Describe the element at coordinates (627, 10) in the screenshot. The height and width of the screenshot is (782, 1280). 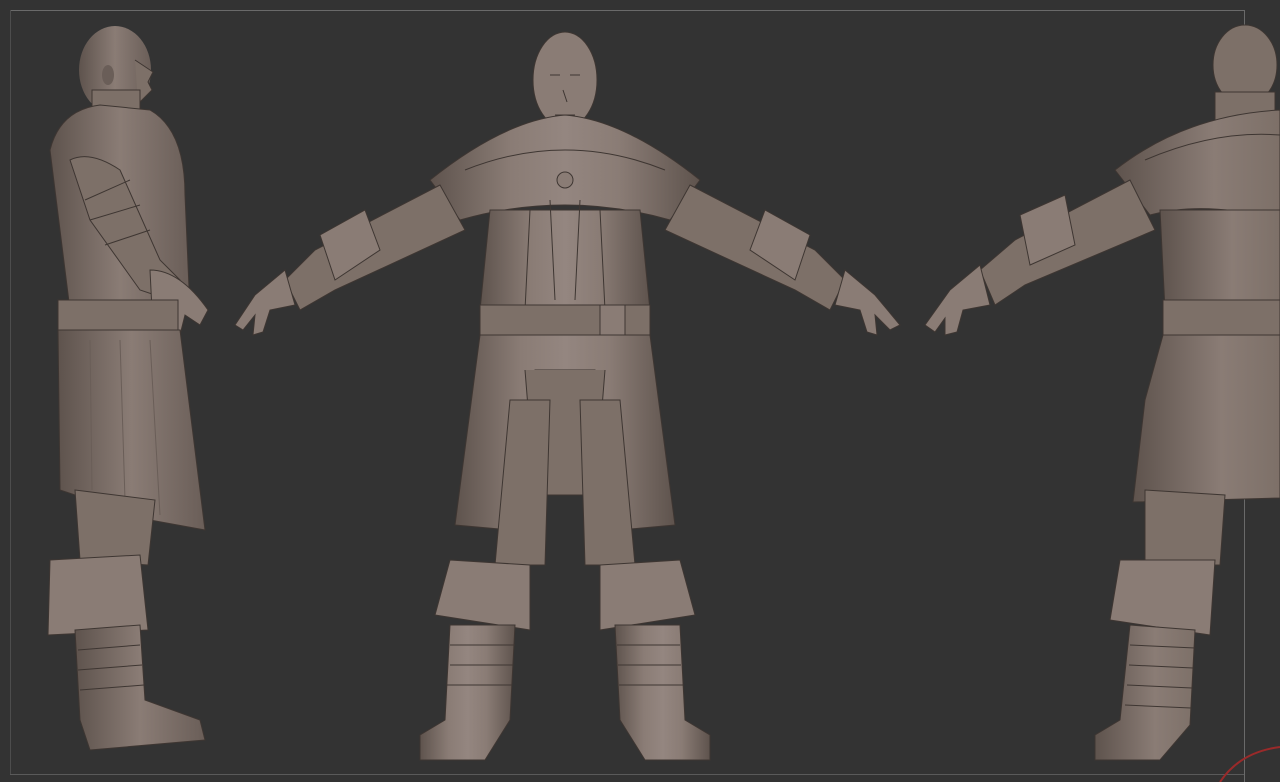
I see `canvas-frame-top` at that location.